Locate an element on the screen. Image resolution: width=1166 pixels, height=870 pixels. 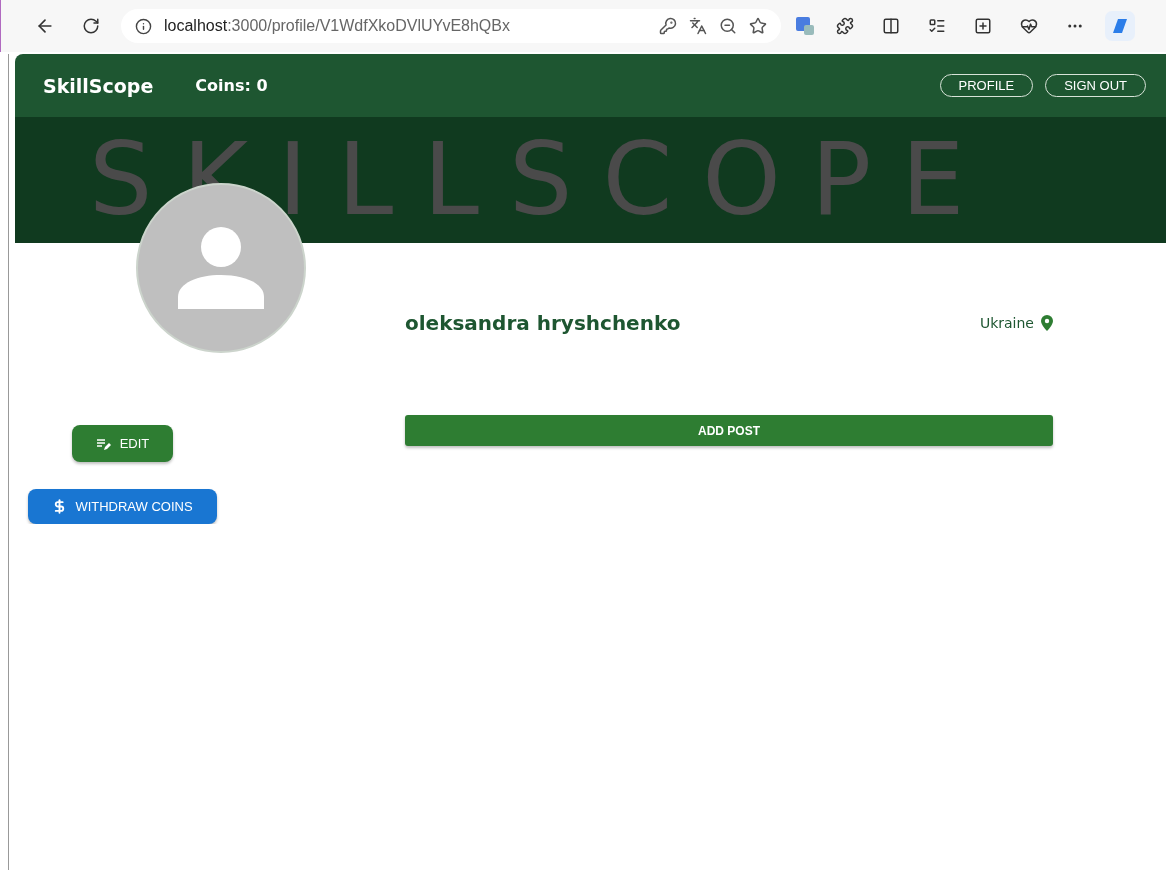
url-text: localhost:3000/profile/V1WdfXkoDVlUYvE8hQBx is located at coordinates (337, 26).